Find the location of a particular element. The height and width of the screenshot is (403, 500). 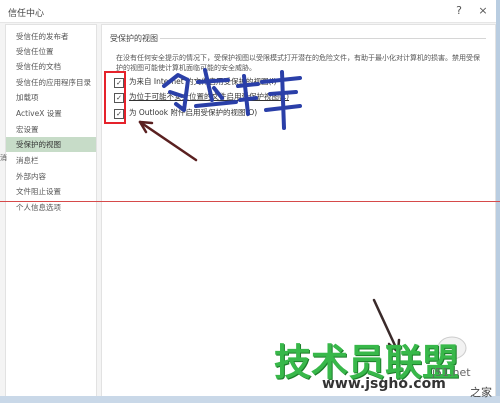

watermark-url: www.jsgho.com is located at coordinates (384, 384).